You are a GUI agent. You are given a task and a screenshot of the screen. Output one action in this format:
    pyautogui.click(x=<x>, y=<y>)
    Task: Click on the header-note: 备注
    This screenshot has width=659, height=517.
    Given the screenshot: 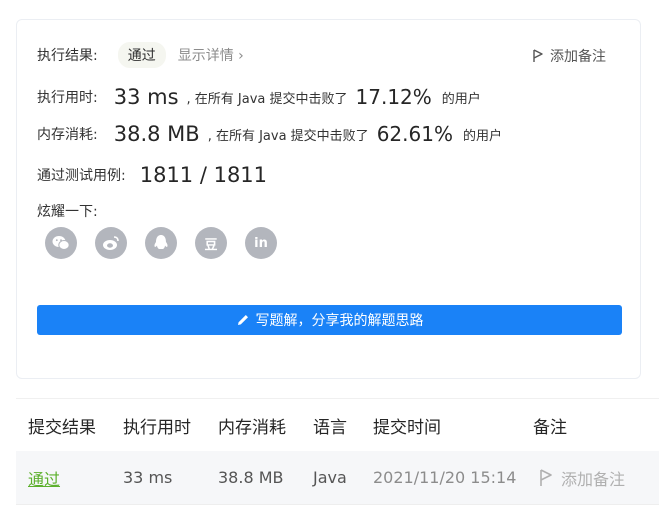 What is the action you would take?
    pyautogui.click(x=550, y=427)
    